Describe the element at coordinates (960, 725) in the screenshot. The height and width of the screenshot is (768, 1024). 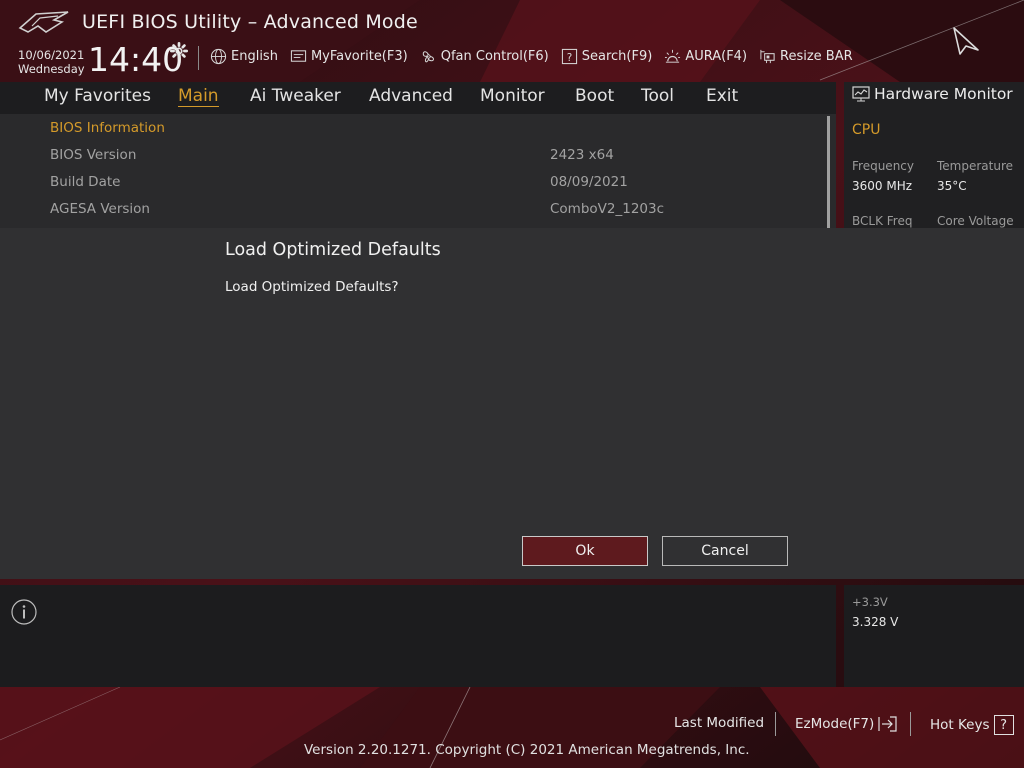
I see `hot-keys-label: Hot Keys` at that location.